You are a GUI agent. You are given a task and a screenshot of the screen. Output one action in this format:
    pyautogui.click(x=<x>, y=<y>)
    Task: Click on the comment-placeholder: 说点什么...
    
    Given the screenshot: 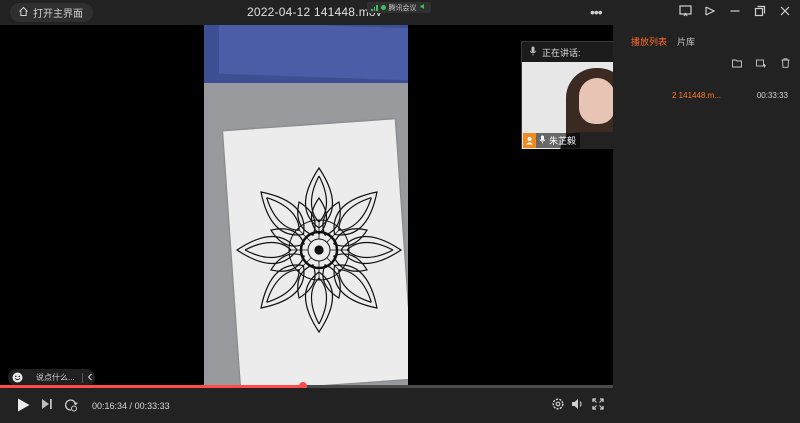 What is the action you would take?
    pyautogui.click(x=55, y=377)
    